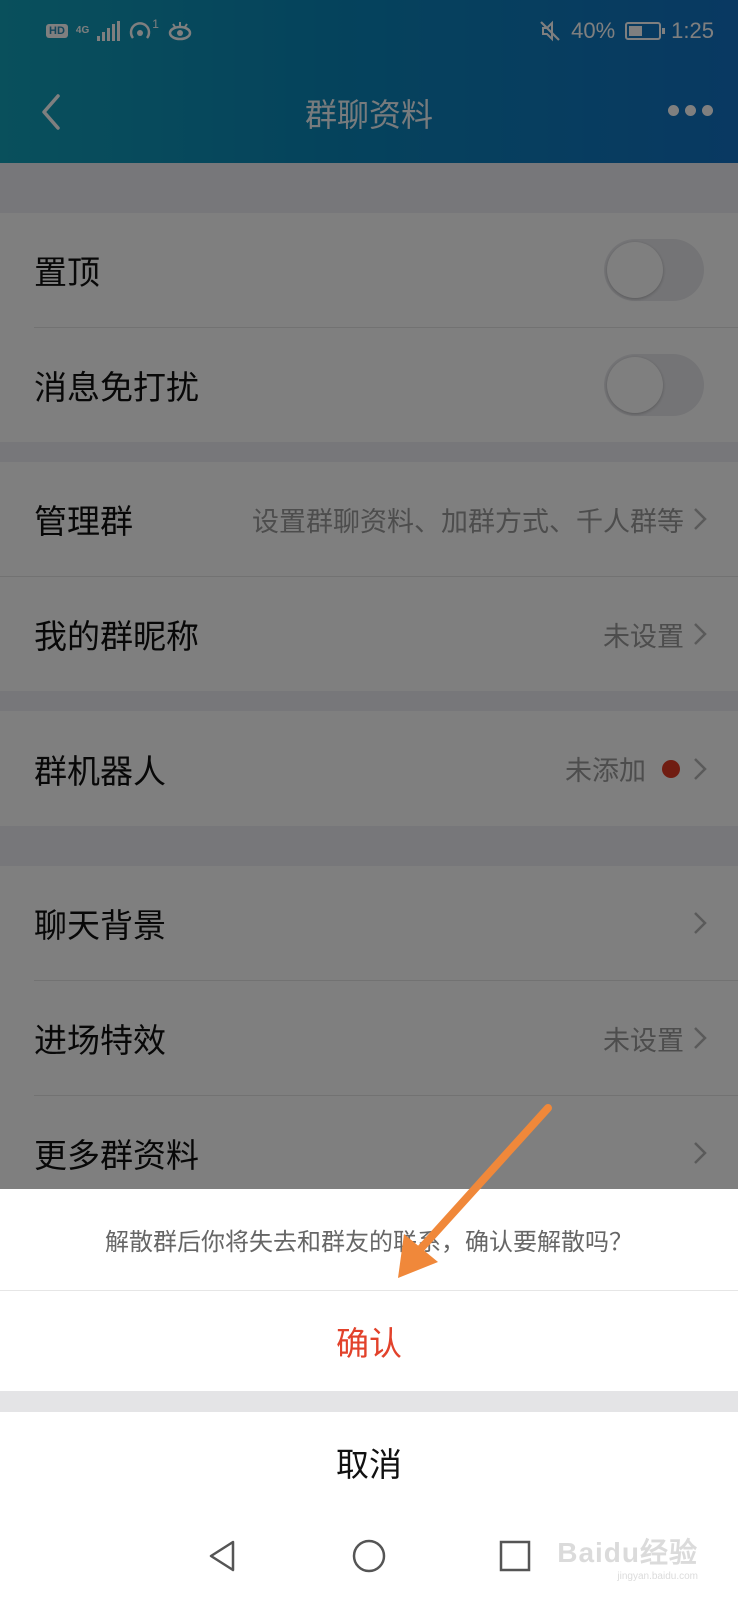 The height and width of the screenshot is (1600, 738). I want to click on cancel-button: 取消, so click(369, 1462).